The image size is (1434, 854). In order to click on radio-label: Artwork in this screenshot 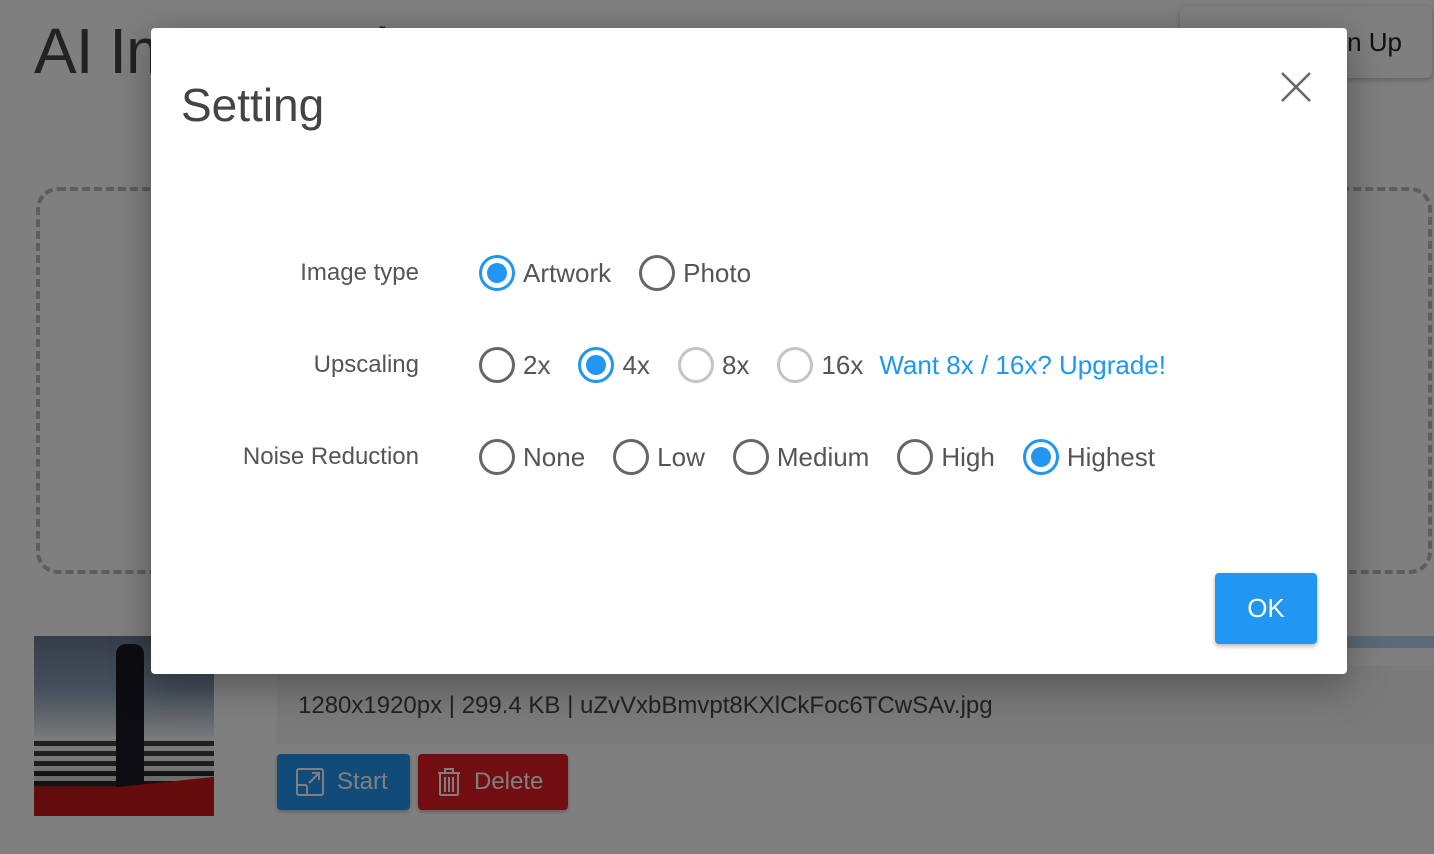, I will do `click(567, 272)`.